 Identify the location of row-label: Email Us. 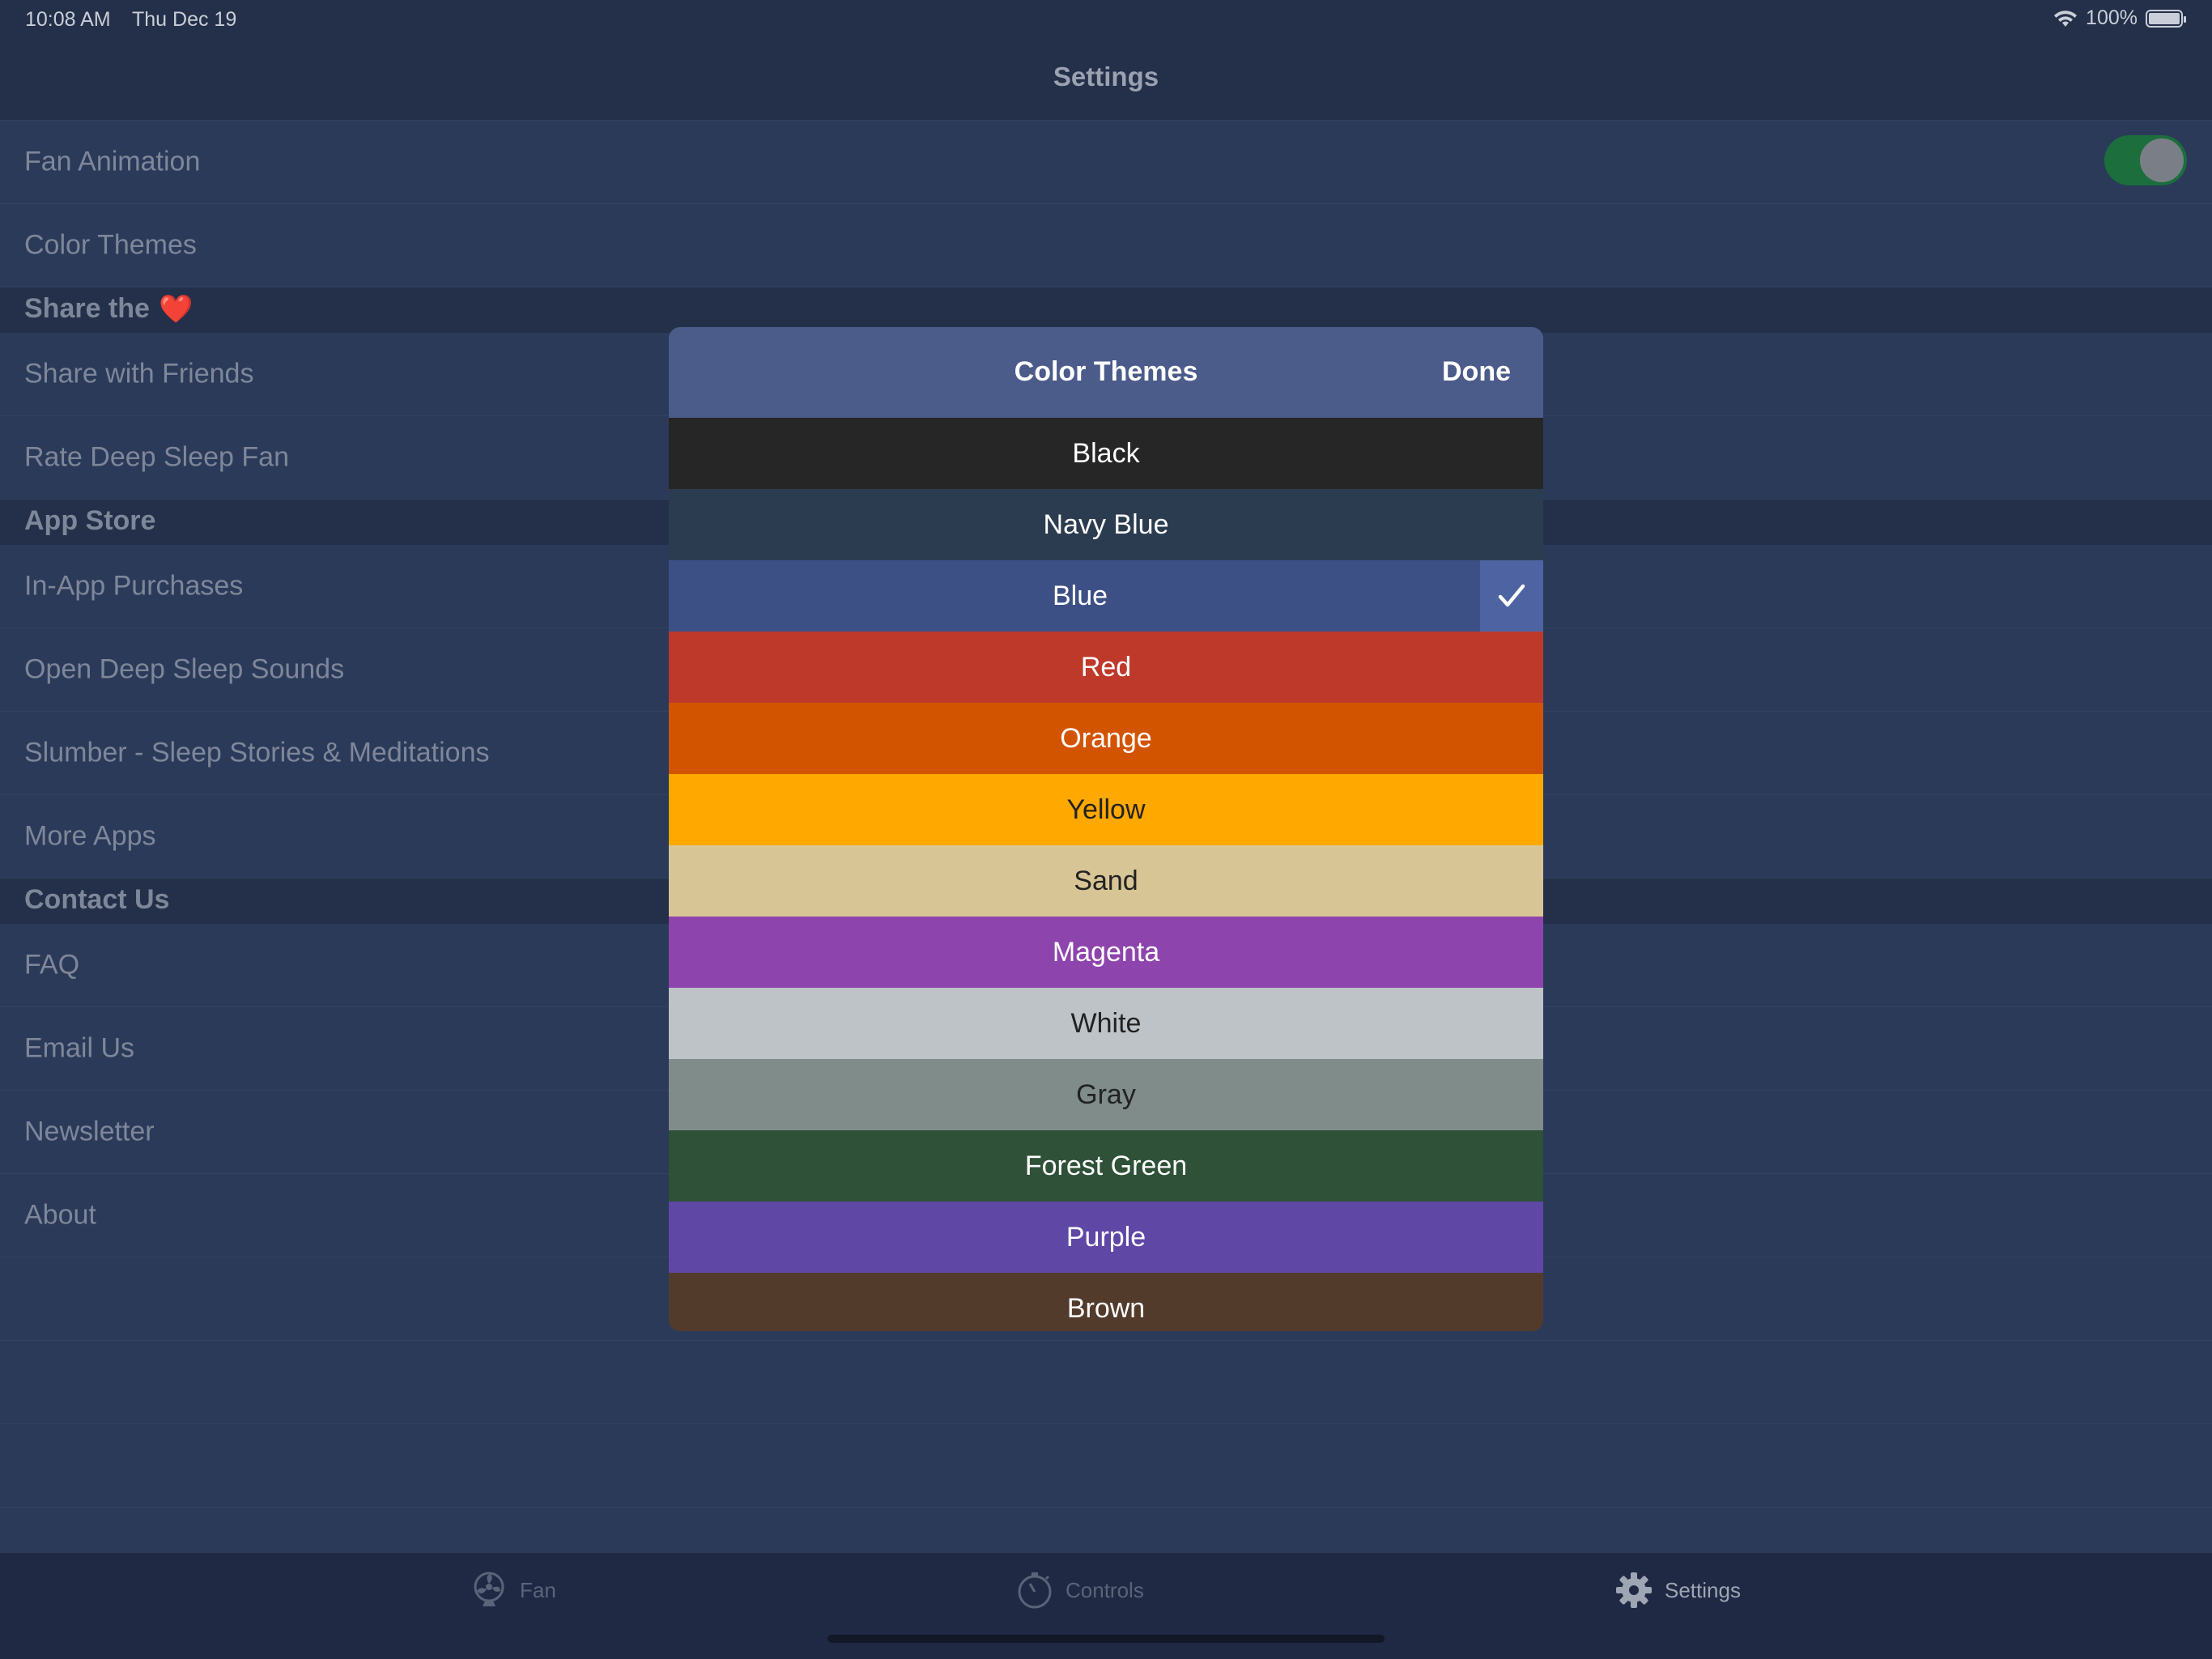
(79, 1048).